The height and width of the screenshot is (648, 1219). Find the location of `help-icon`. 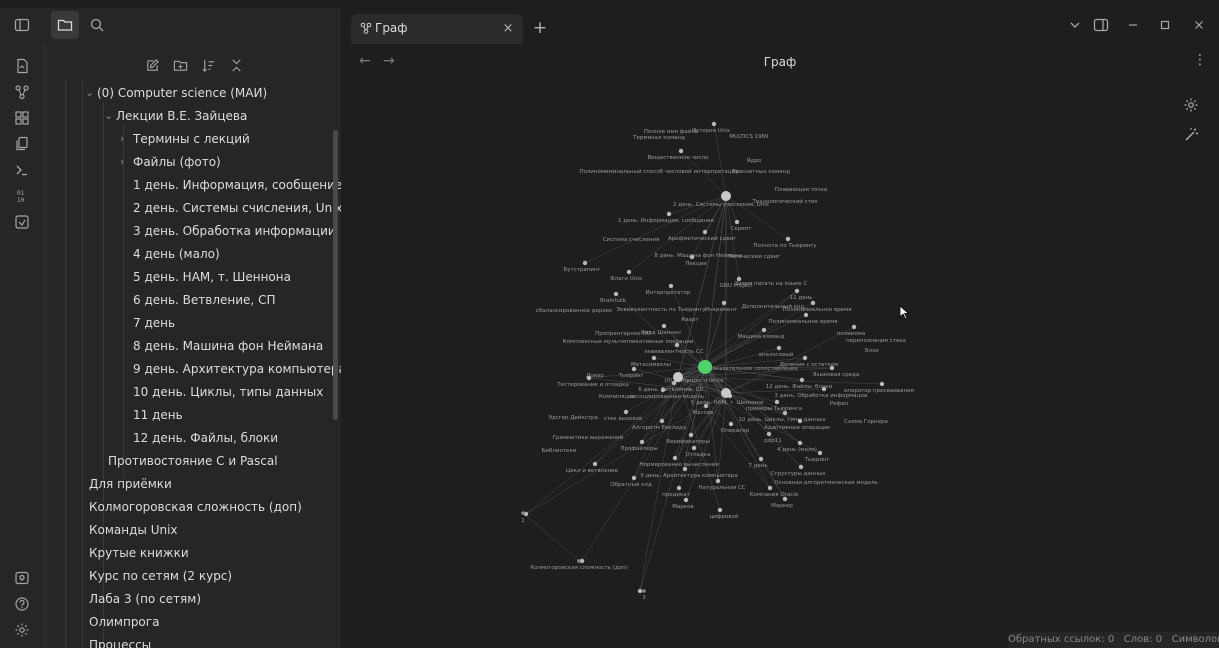

help-icon is located at coordinates (22, 604).